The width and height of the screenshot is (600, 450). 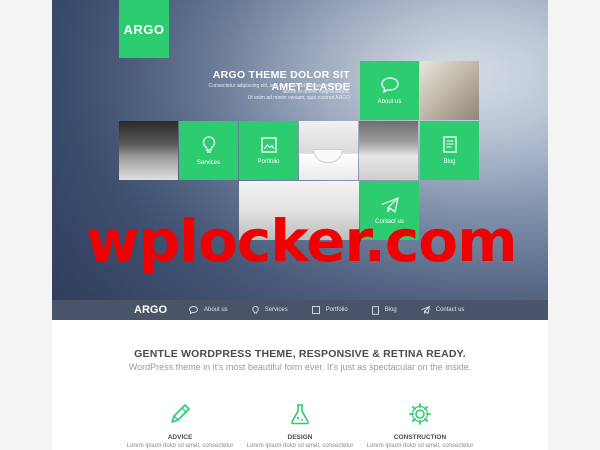 What do you see at coordinates (180, 437) in the screenshot?
I see `feature-title: ADVICE` at bounding box center [180, 437].